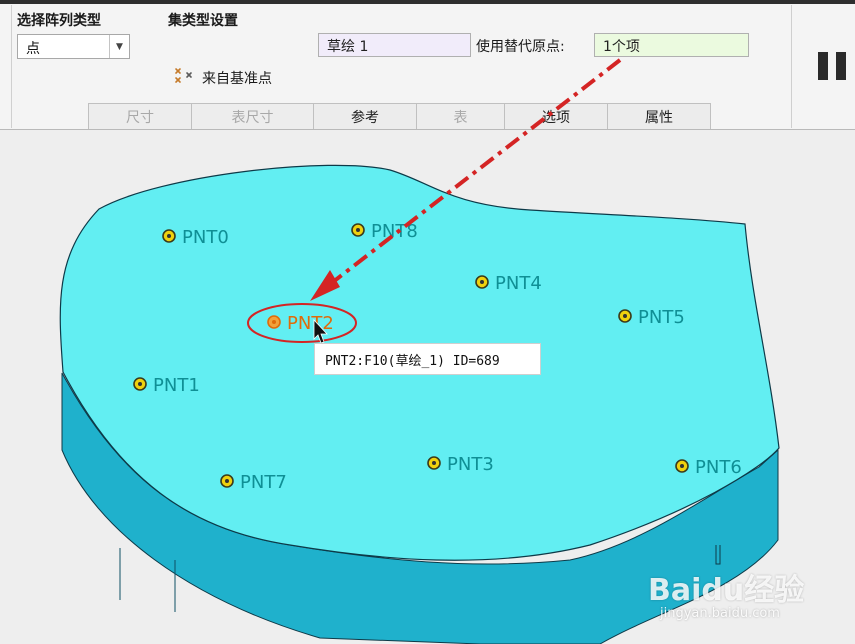 The image size is (855, 644). I want to click on watermark-logo: Baidu经验, so click(726, 590).